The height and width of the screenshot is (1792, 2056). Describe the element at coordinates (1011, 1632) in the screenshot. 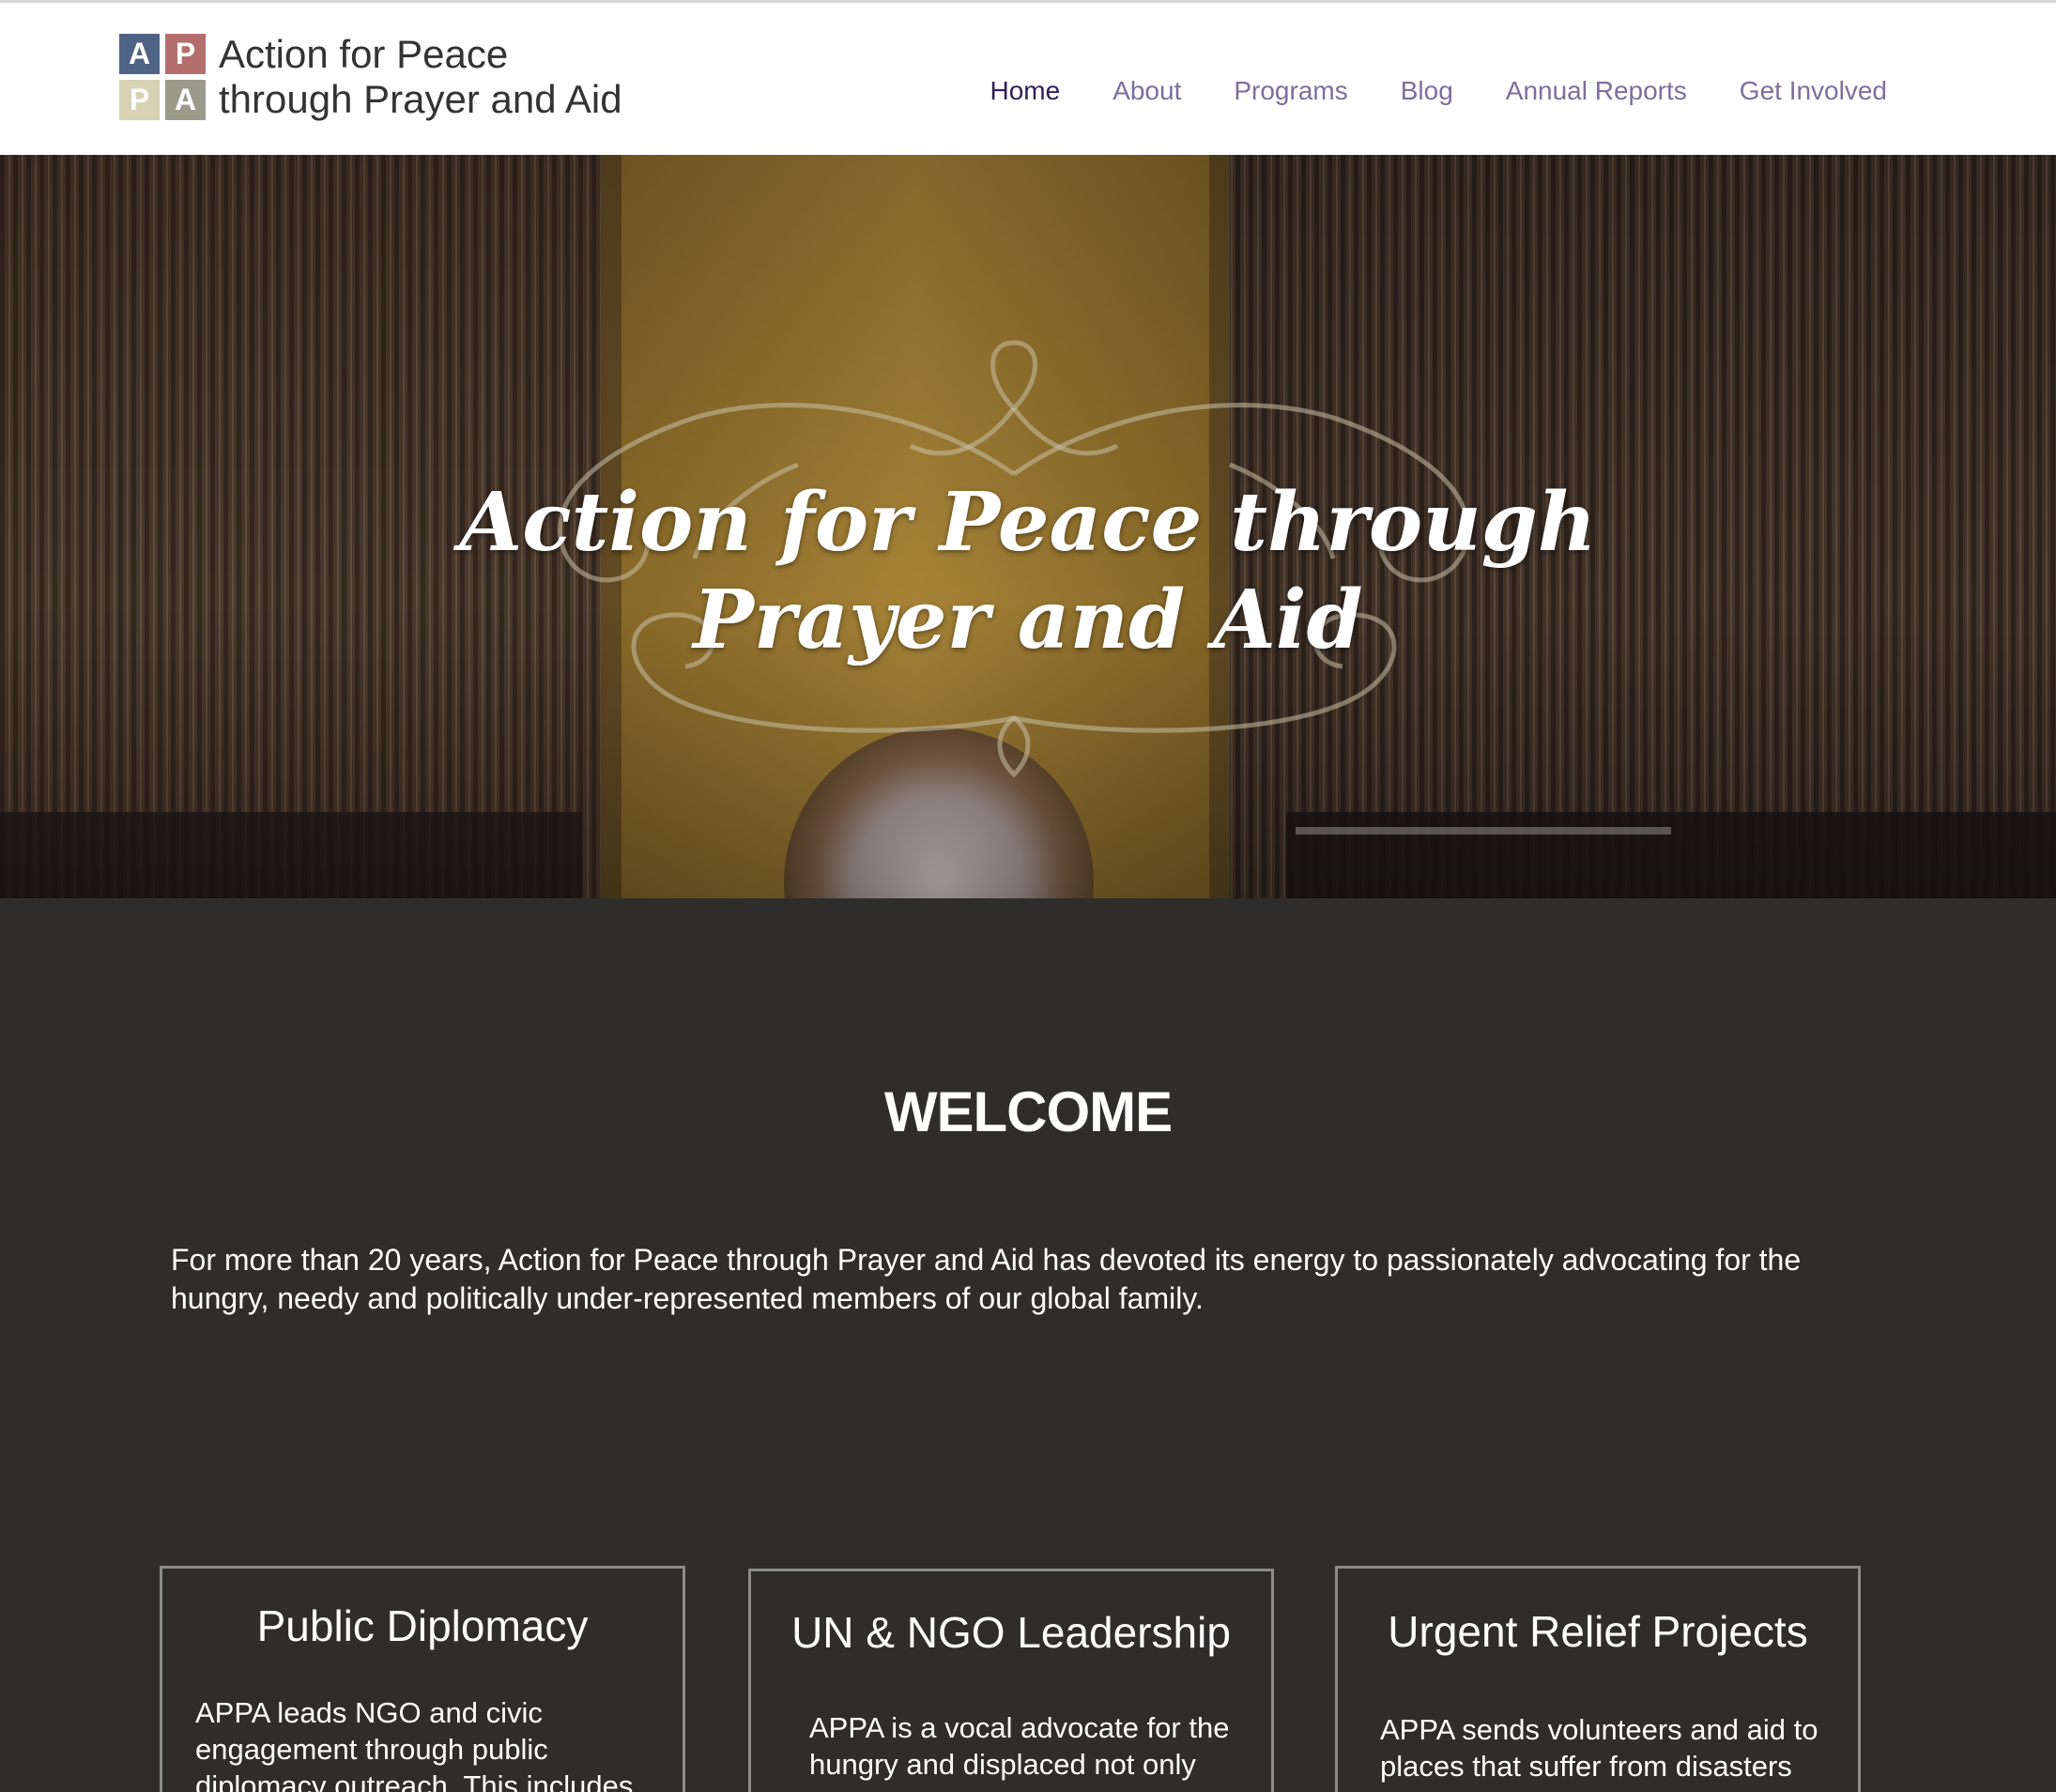

I see `card-title: UN & NGO Leadership` at that location.